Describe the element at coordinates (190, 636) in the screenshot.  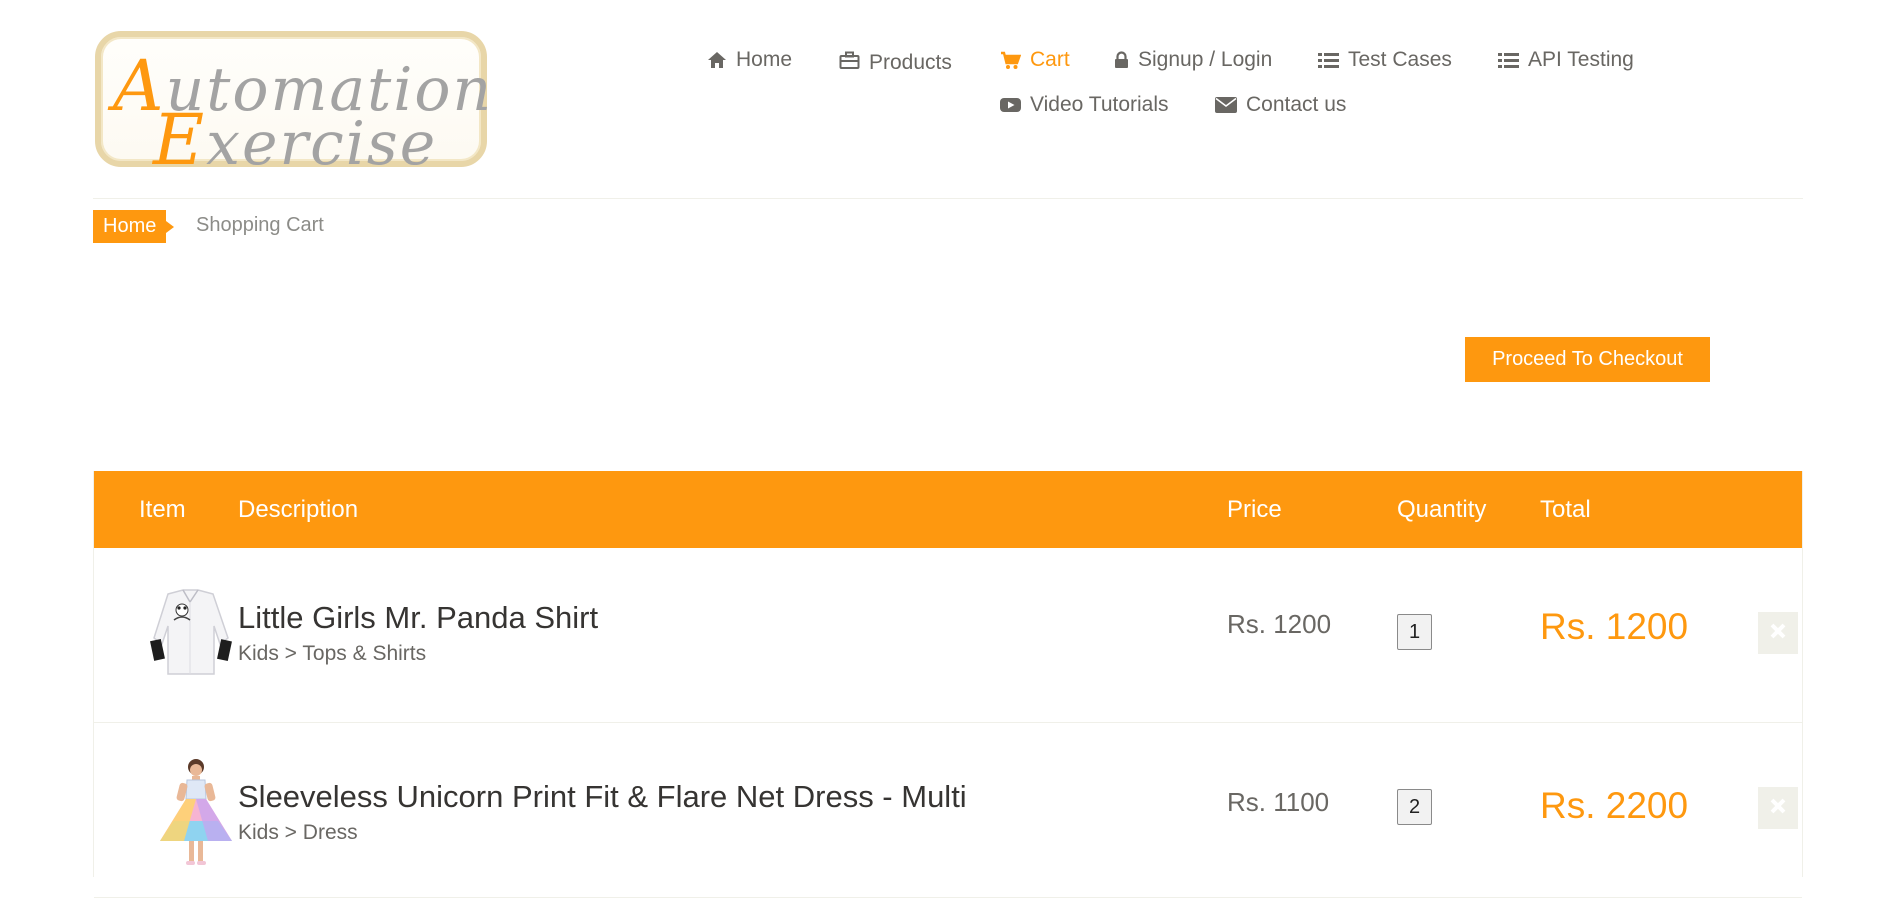
I see `product-image-panda-shirt` at that location.